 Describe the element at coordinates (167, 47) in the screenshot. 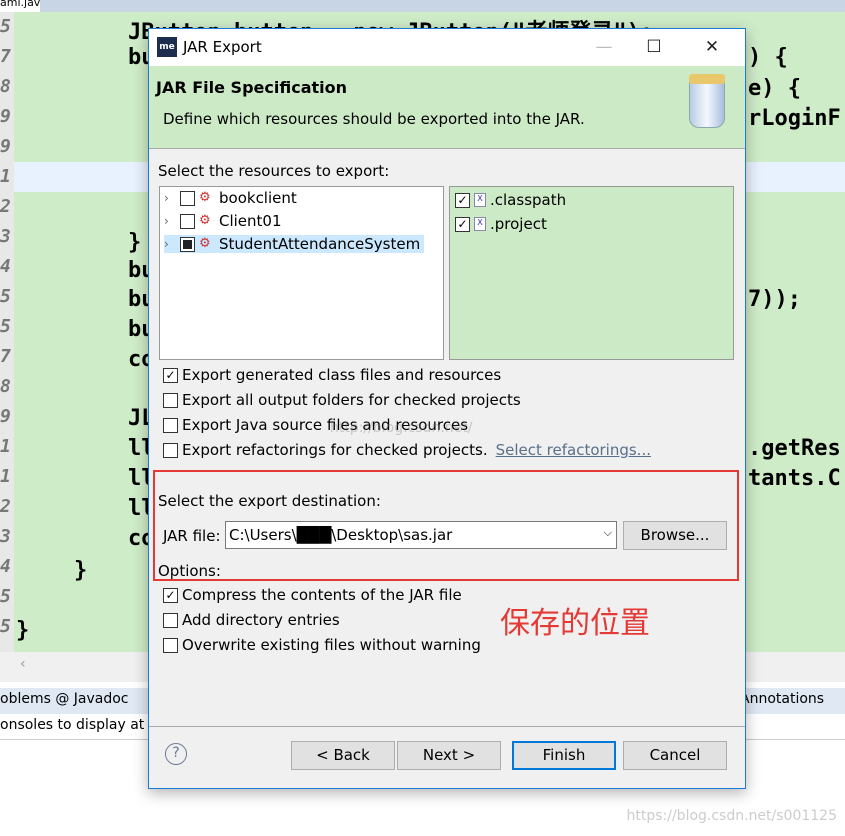

I see `eclipse-app-icon: me` at that location.